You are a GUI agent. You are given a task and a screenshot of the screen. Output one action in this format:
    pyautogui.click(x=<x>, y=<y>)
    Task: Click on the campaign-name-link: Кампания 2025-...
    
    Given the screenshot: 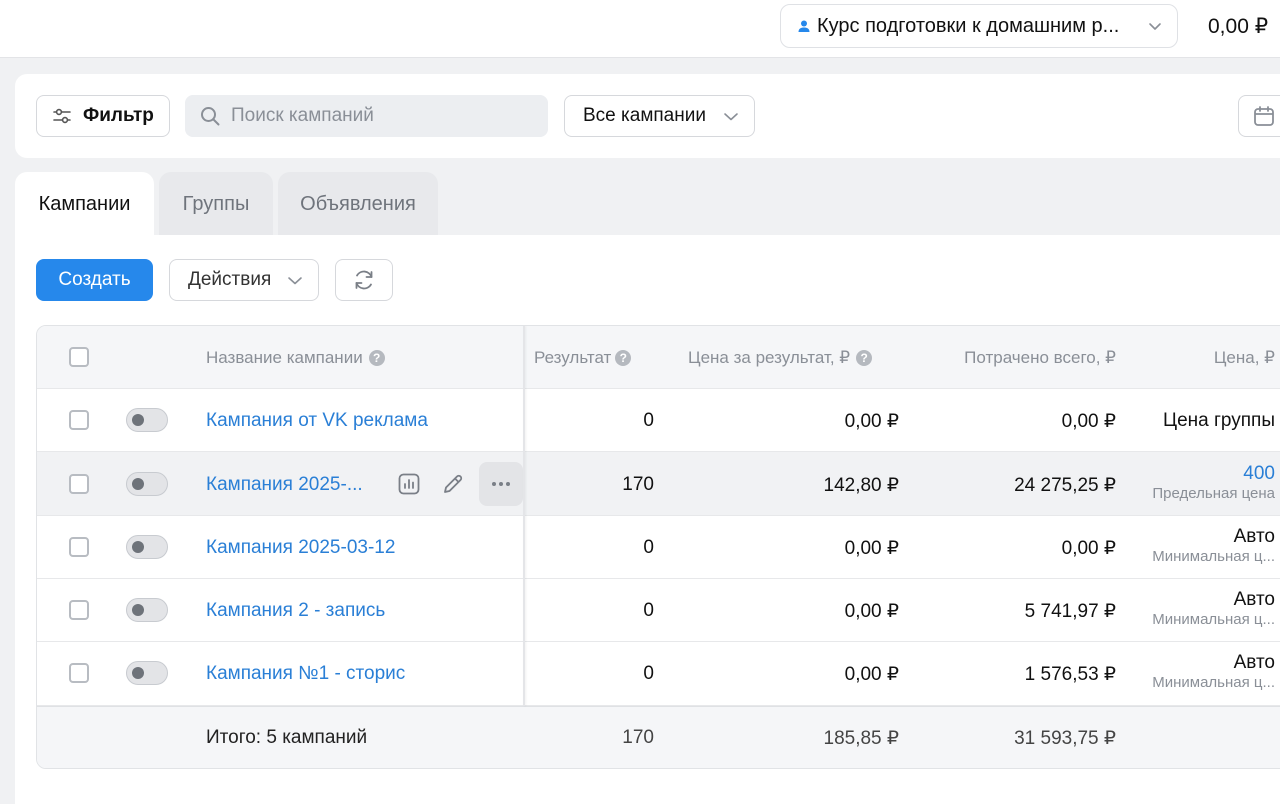 What is the action you would take?
    pyautogui.click(x=284, y=485)
    